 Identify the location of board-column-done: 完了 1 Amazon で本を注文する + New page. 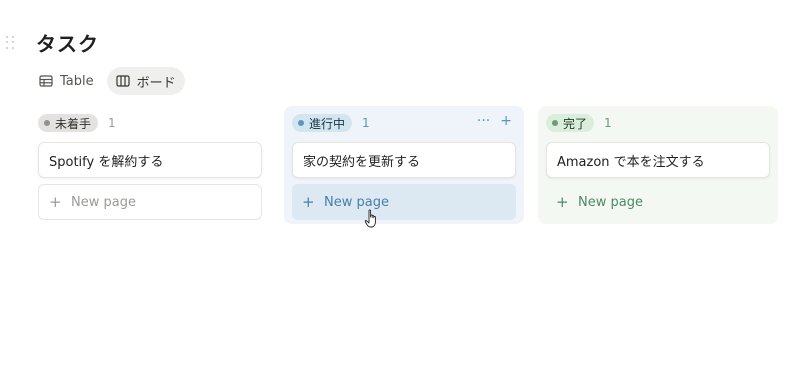
(658, 165).